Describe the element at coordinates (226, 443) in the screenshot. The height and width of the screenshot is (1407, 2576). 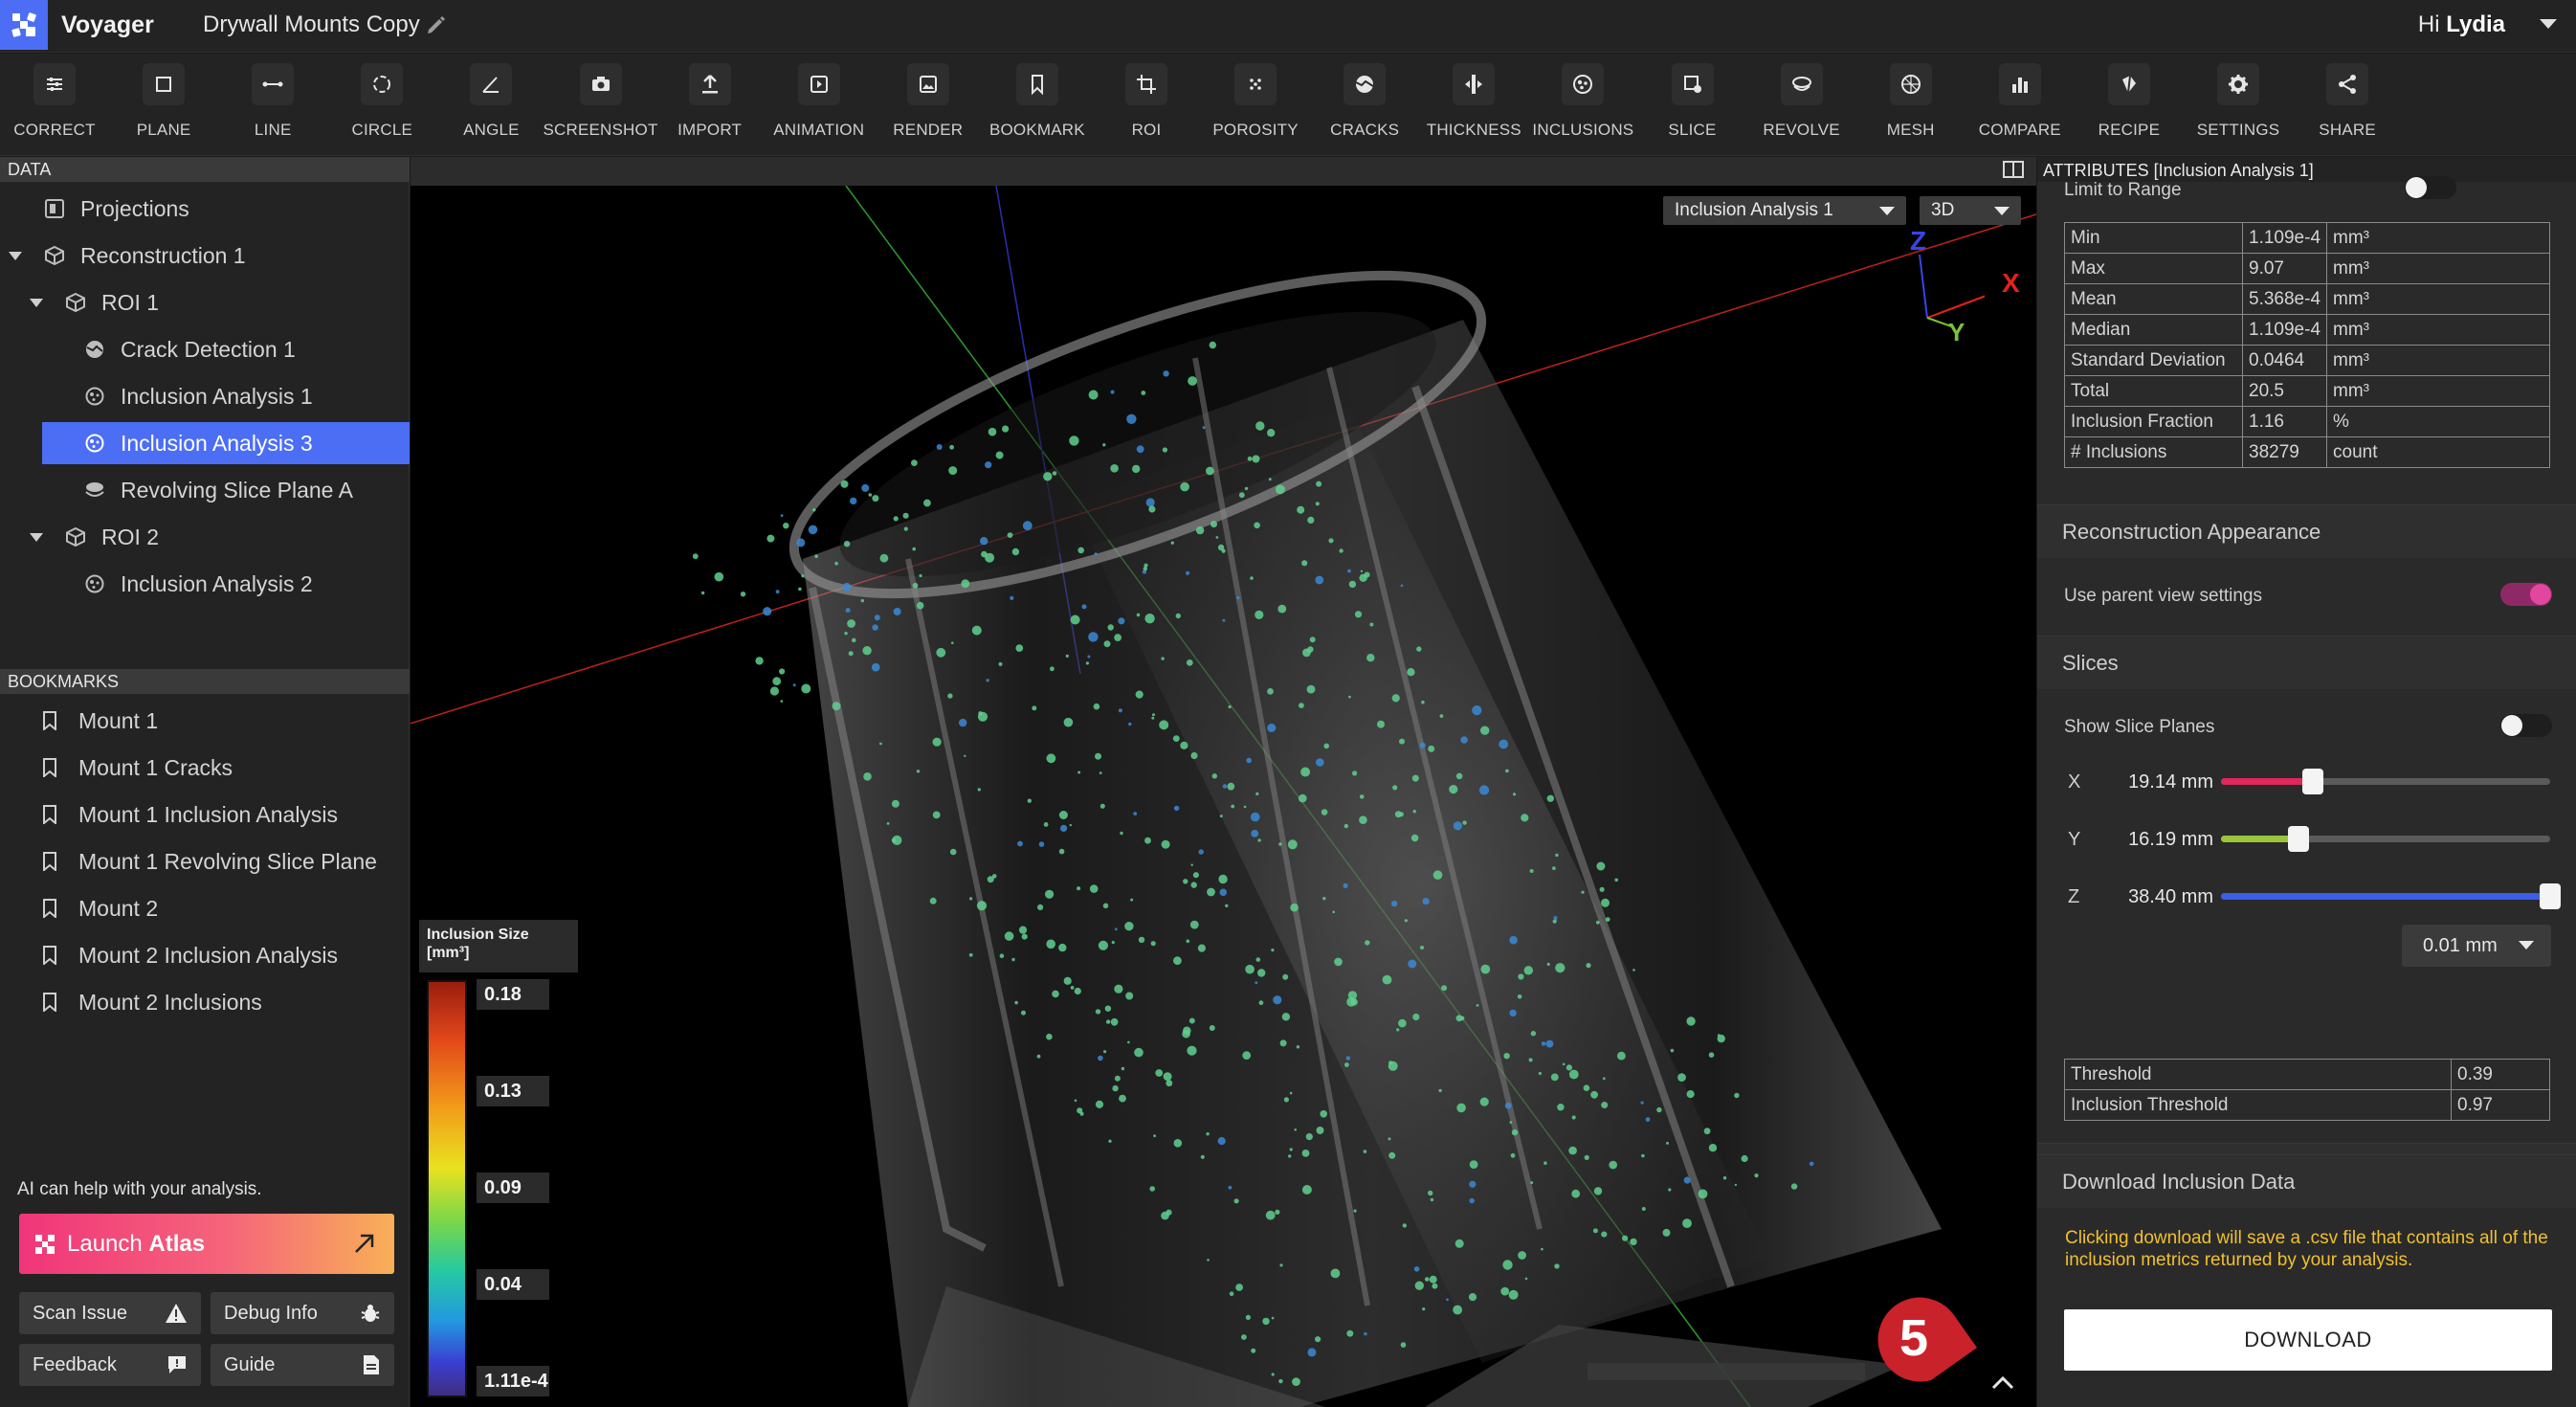
I see `tree-item-inclusion-analysis-3: Inclusion Analysis 3` at that location.